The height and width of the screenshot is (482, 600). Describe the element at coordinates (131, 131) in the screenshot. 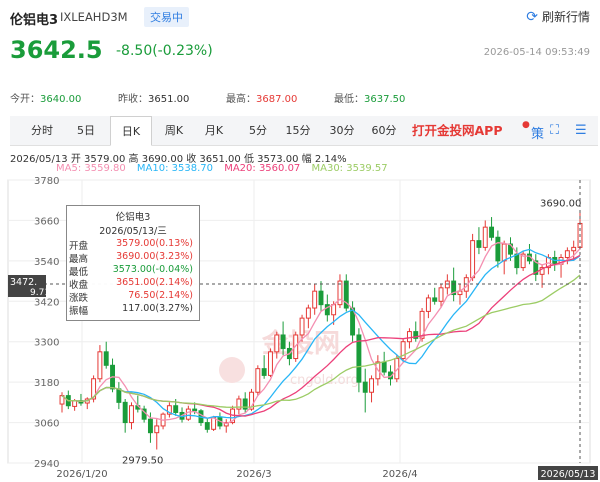

I see `tab-daily-k: 日K` at that location.